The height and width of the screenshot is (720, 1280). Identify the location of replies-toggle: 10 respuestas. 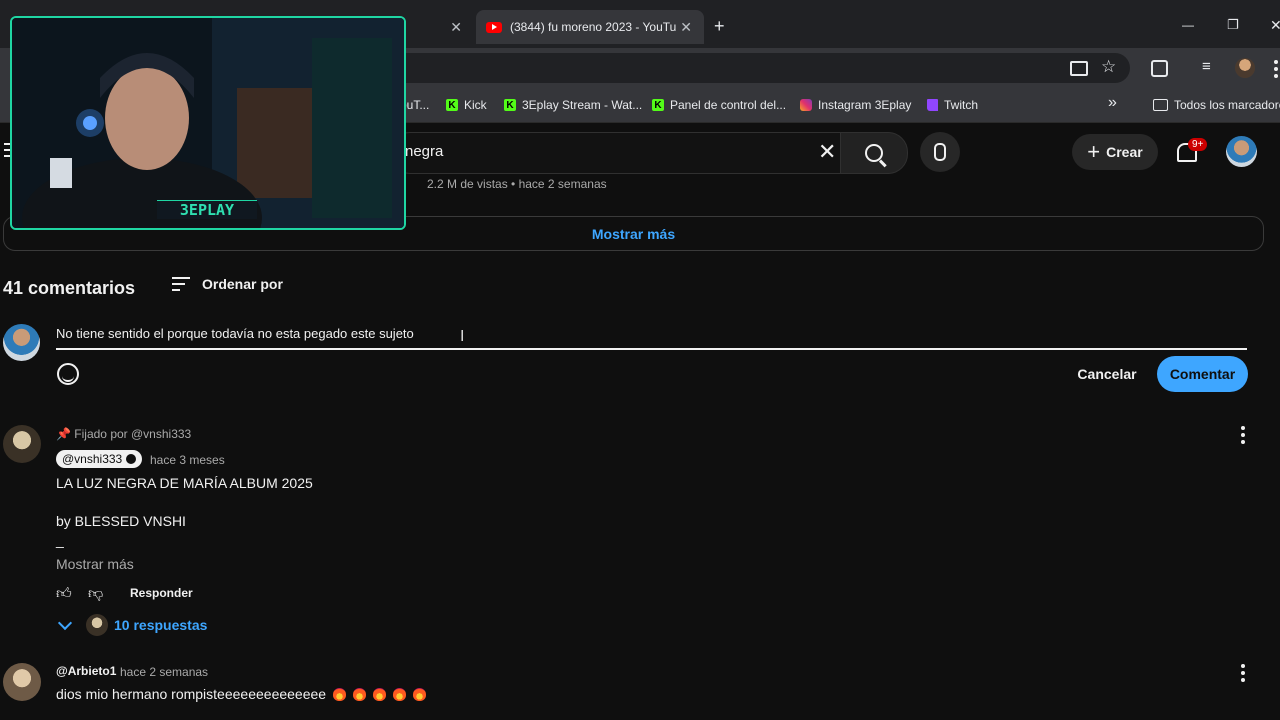
(132, 625).